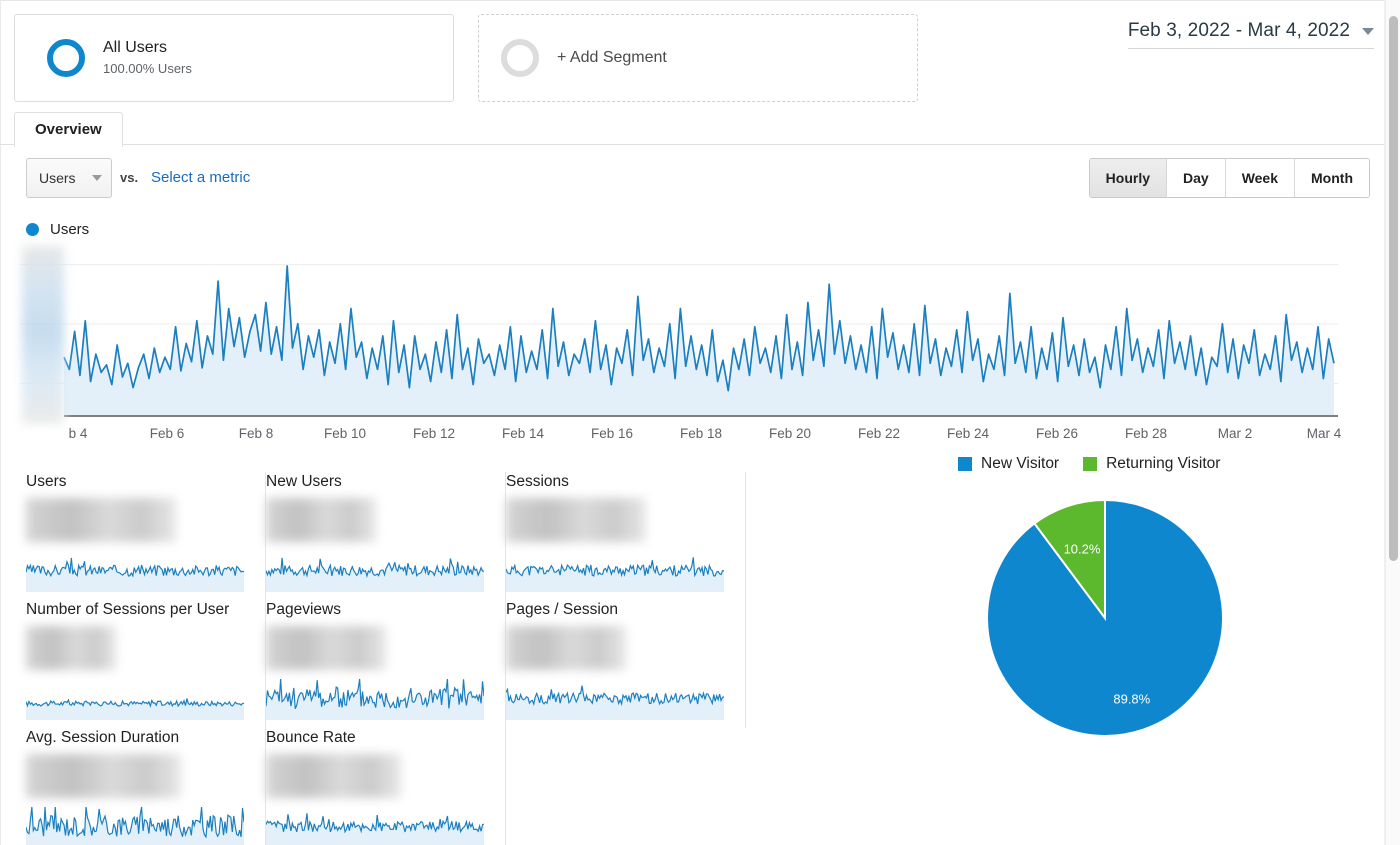  I want to click on pie-legend-item-new-visitor: New Visitor, so click(1008, 464).